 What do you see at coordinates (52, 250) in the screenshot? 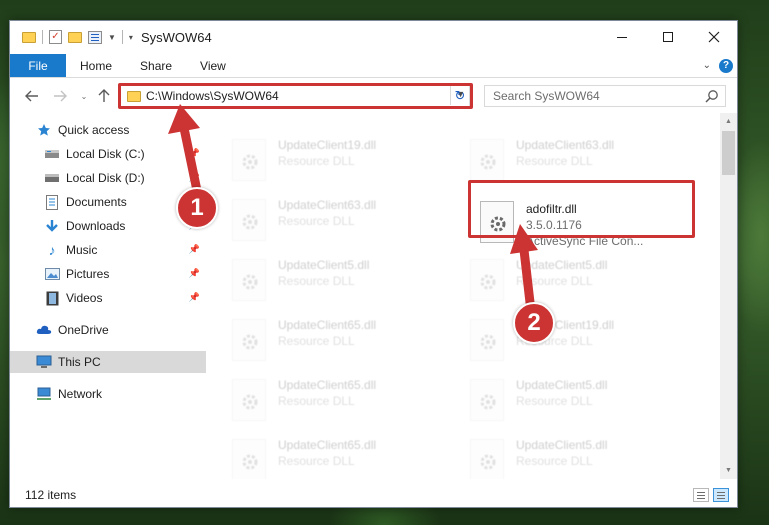
I see `music-icon: ♪` at bounding box center [52, 250].